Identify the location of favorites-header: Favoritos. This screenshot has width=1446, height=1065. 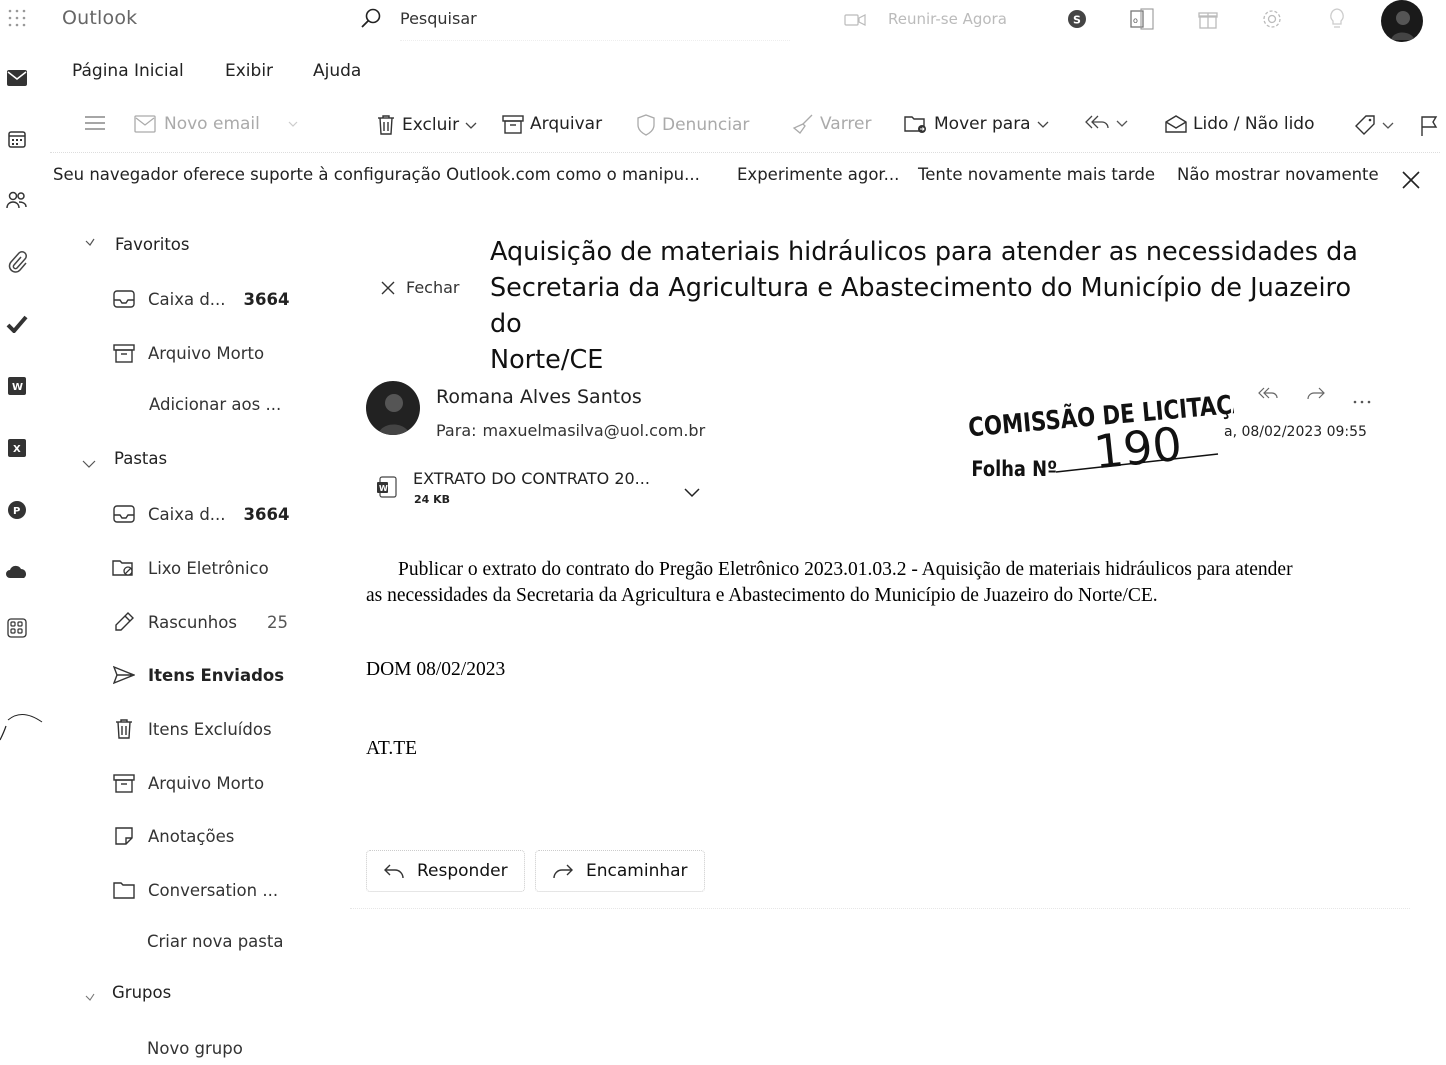
(152, 244).